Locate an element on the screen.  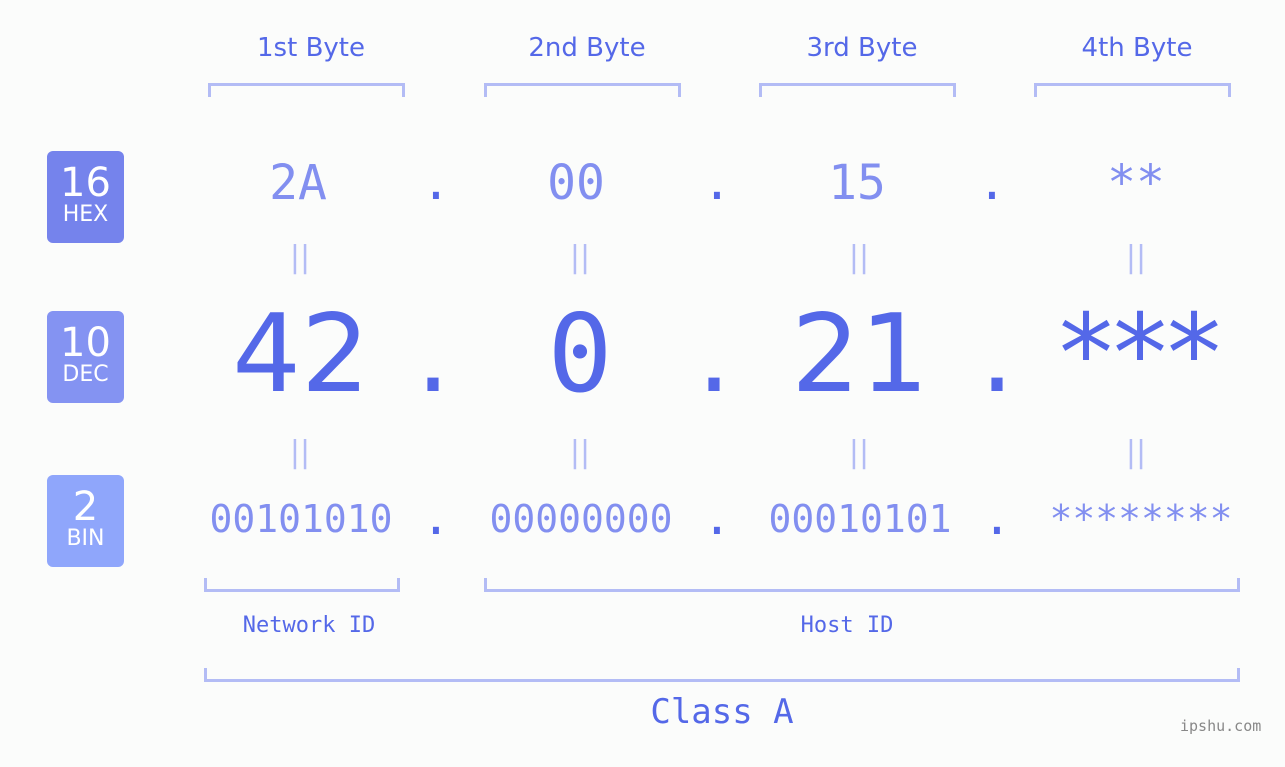
class-label: Class A is located at coordinates (722, 712).